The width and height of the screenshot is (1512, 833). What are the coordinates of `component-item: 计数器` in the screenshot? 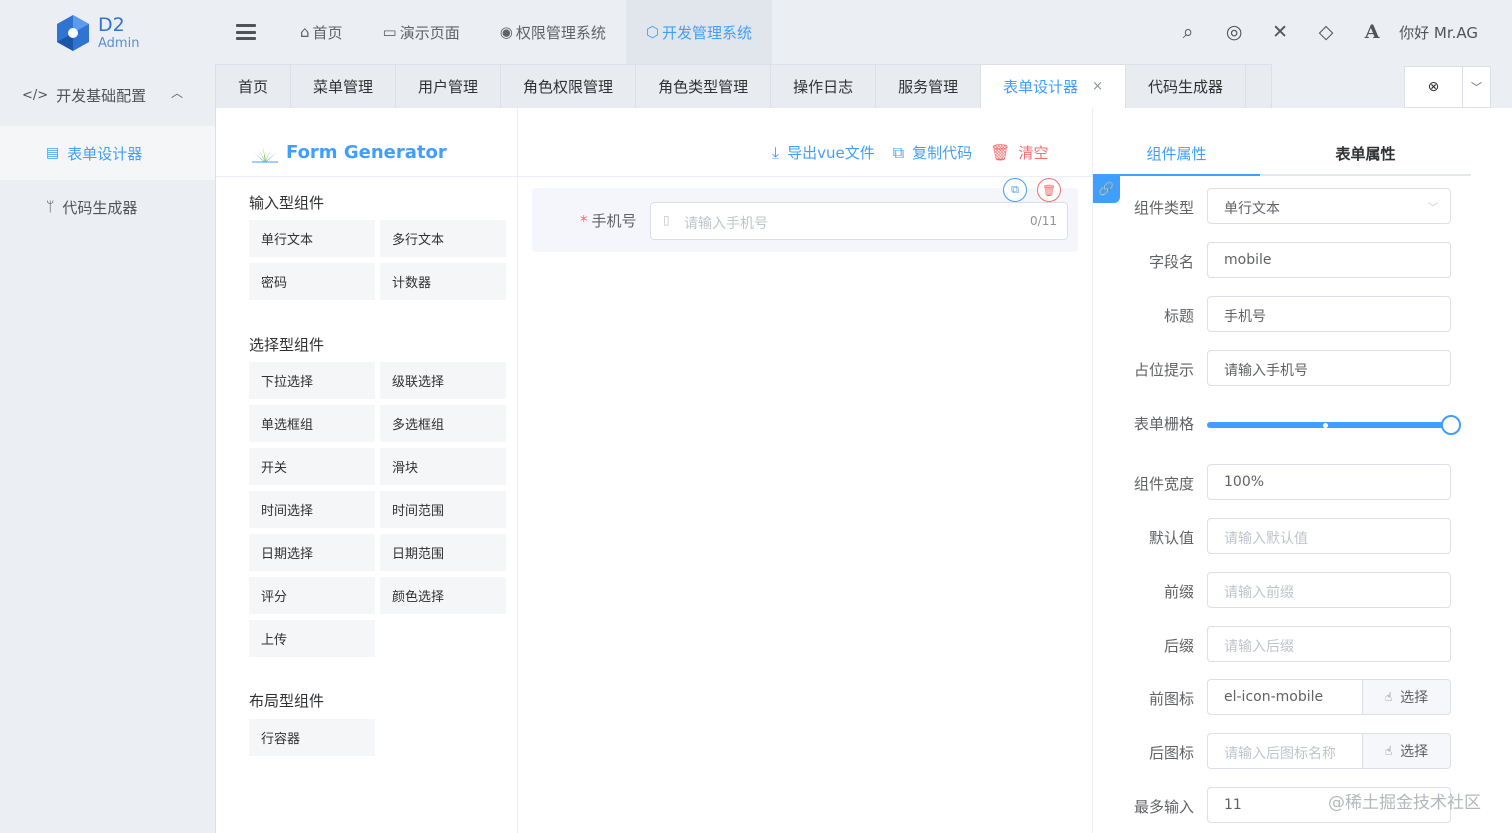 It's located at (443, 281).